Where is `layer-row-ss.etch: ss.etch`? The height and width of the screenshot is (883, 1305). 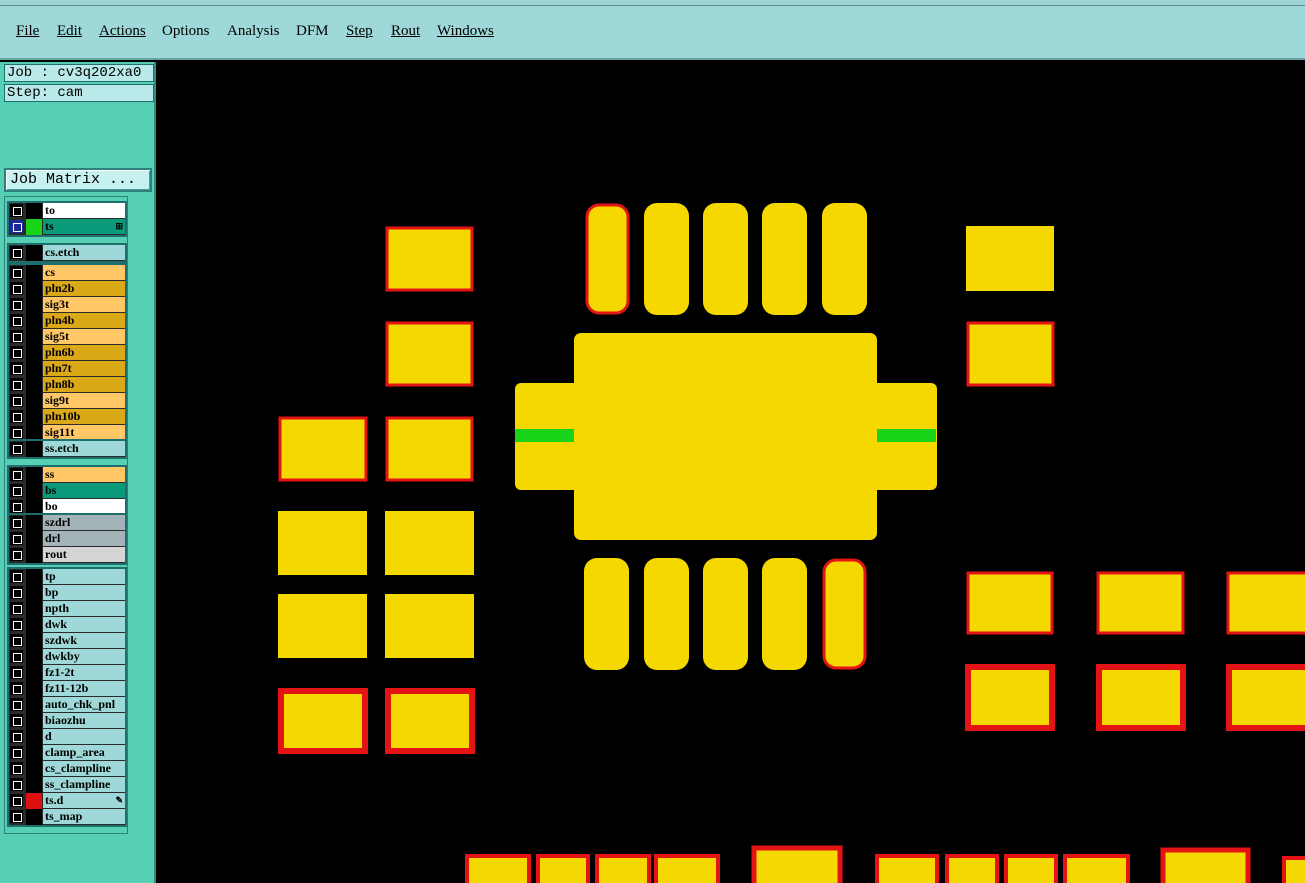 layer-row-ss.etch: ss.etch is located at coordinates (67, 449).